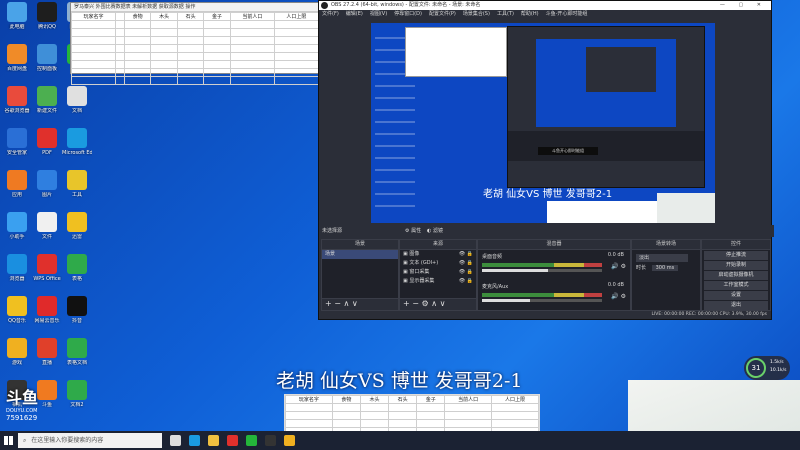 The width and height of the screenshot is (800, 450). Describe the element at coordinates (47, 100) in the screenshot. I see `desktop-icon: 新建文件` at that location.